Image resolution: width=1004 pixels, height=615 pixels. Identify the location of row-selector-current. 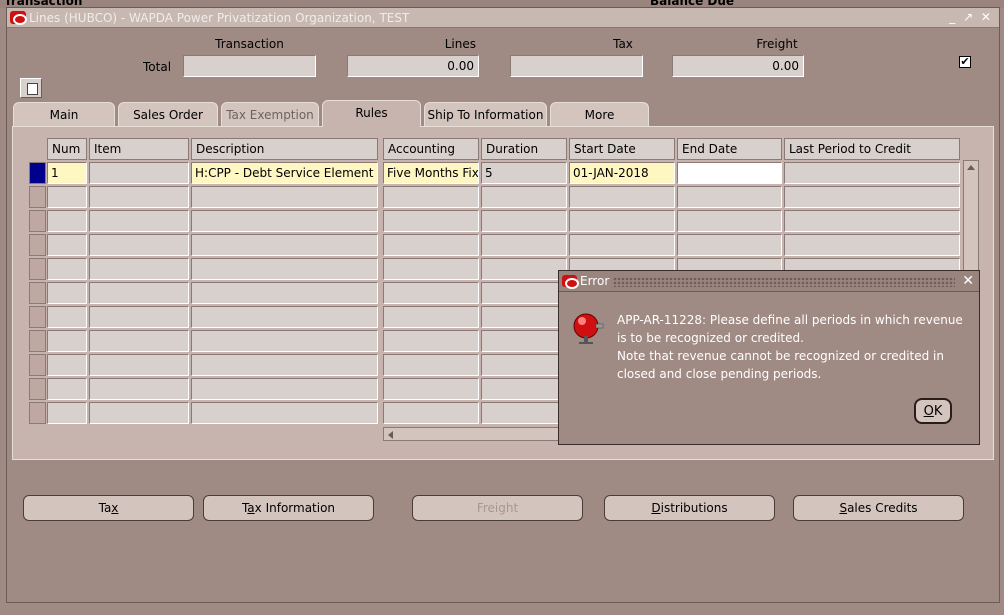
(37, 173).